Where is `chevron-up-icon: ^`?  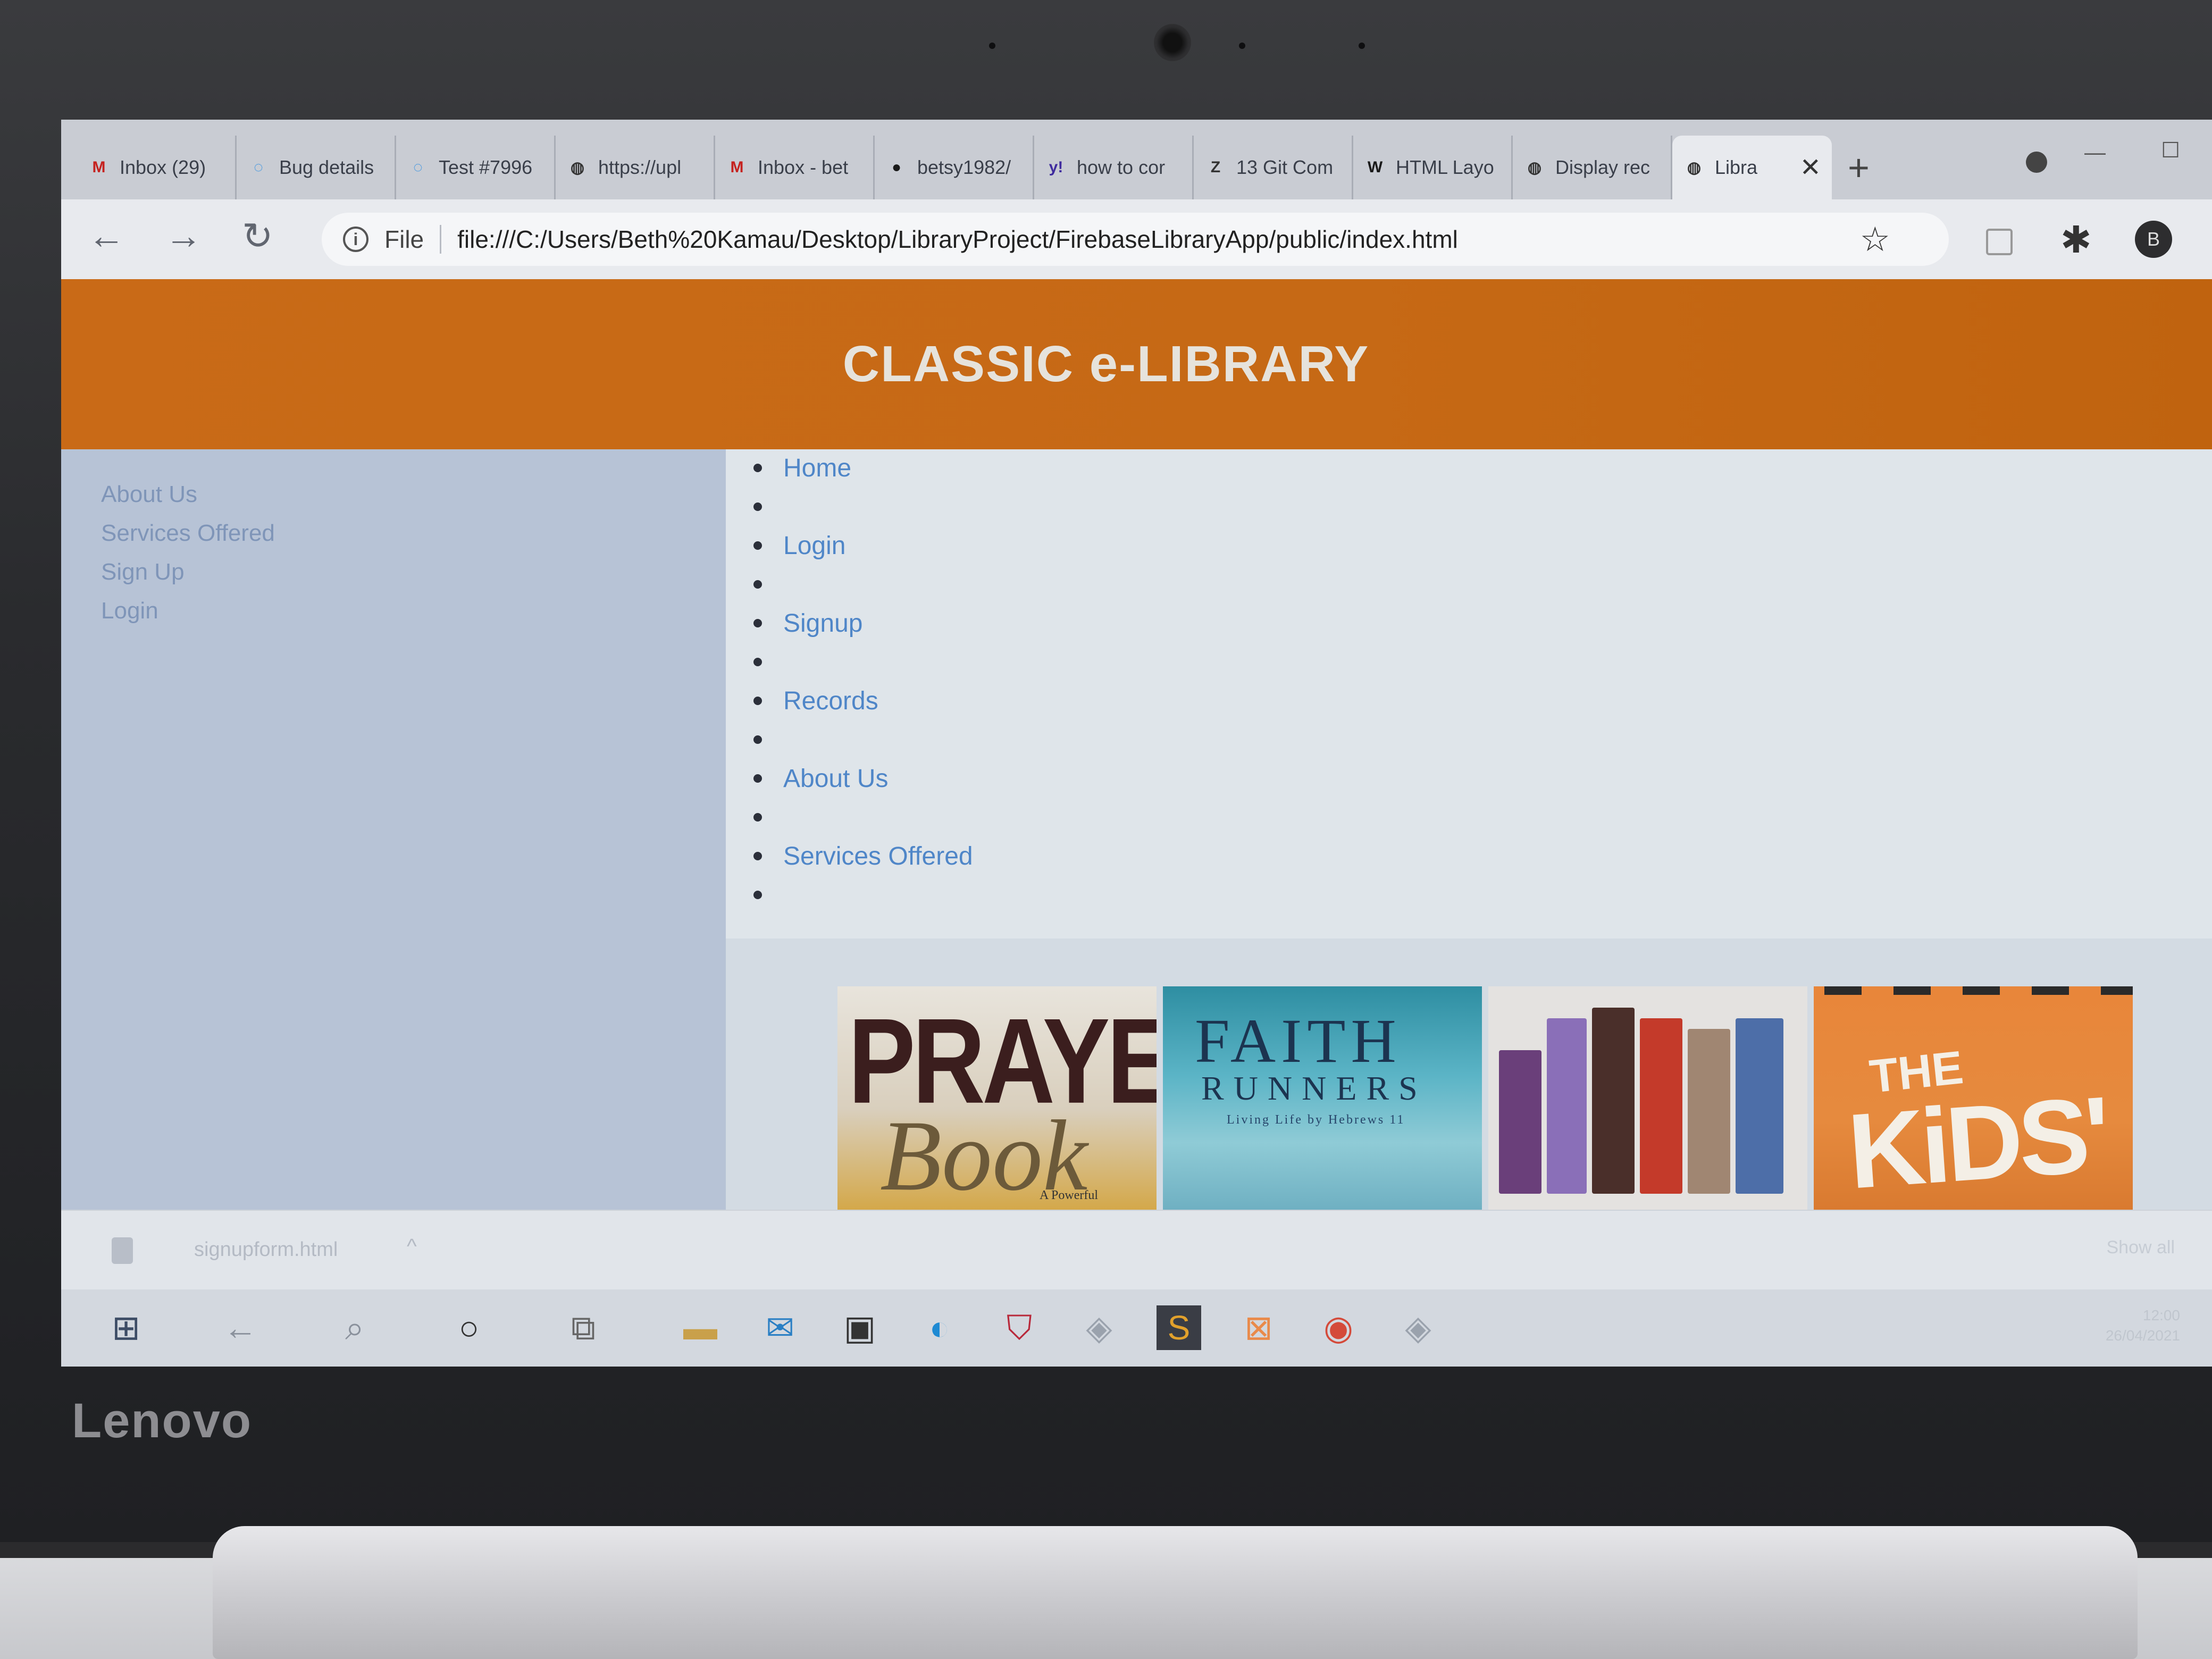 chevron-up-icon: ^ is located at coordinates (412, 1247).